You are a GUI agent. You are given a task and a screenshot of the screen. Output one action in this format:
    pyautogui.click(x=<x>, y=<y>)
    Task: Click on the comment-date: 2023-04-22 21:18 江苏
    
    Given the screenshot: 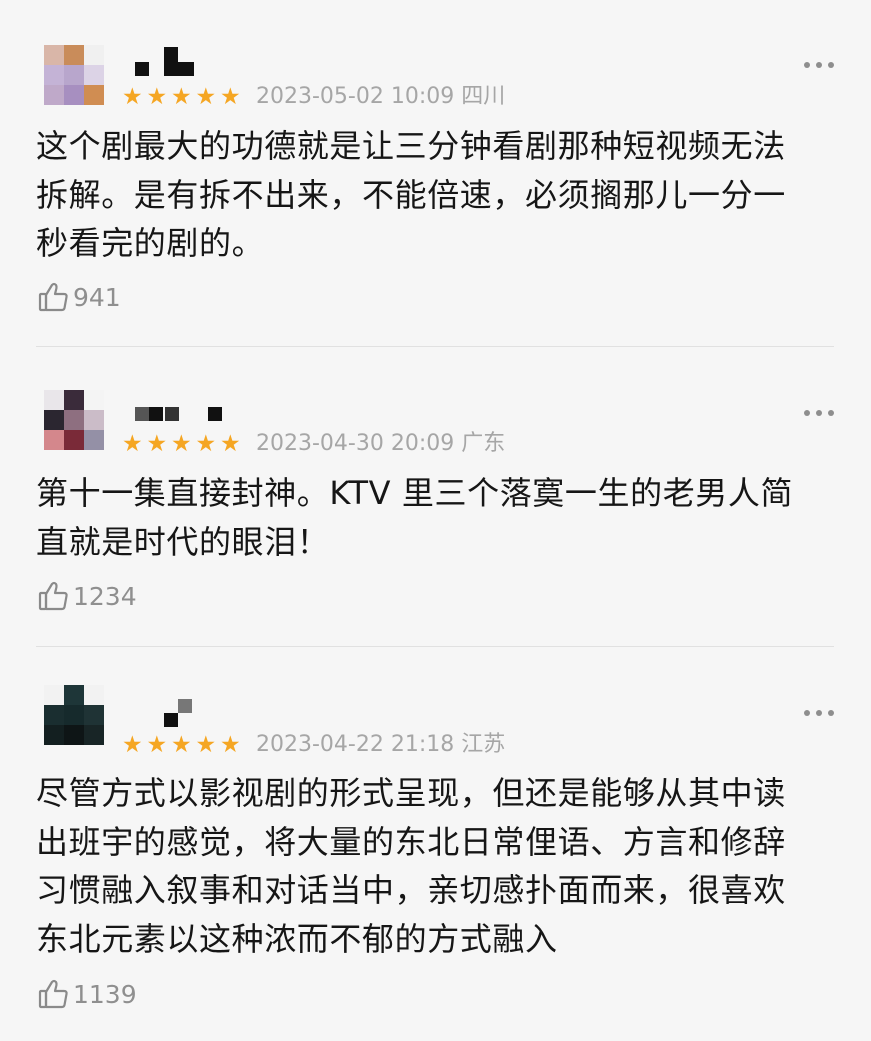 What is the action you would take?
    pyautogui.click(x=381, y=744)
    